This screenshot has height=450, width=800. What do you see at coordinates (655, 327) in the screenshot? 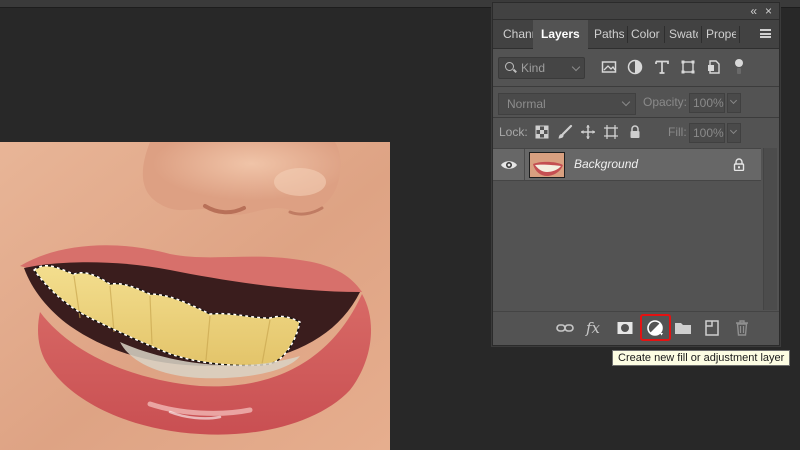
I see `highlight-box` at bounding box center [655, 327].